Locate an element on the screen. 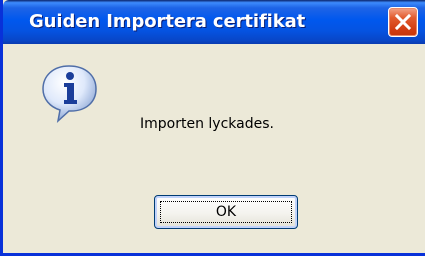  ok-button-label: OK is located at coordinates (226, 212).